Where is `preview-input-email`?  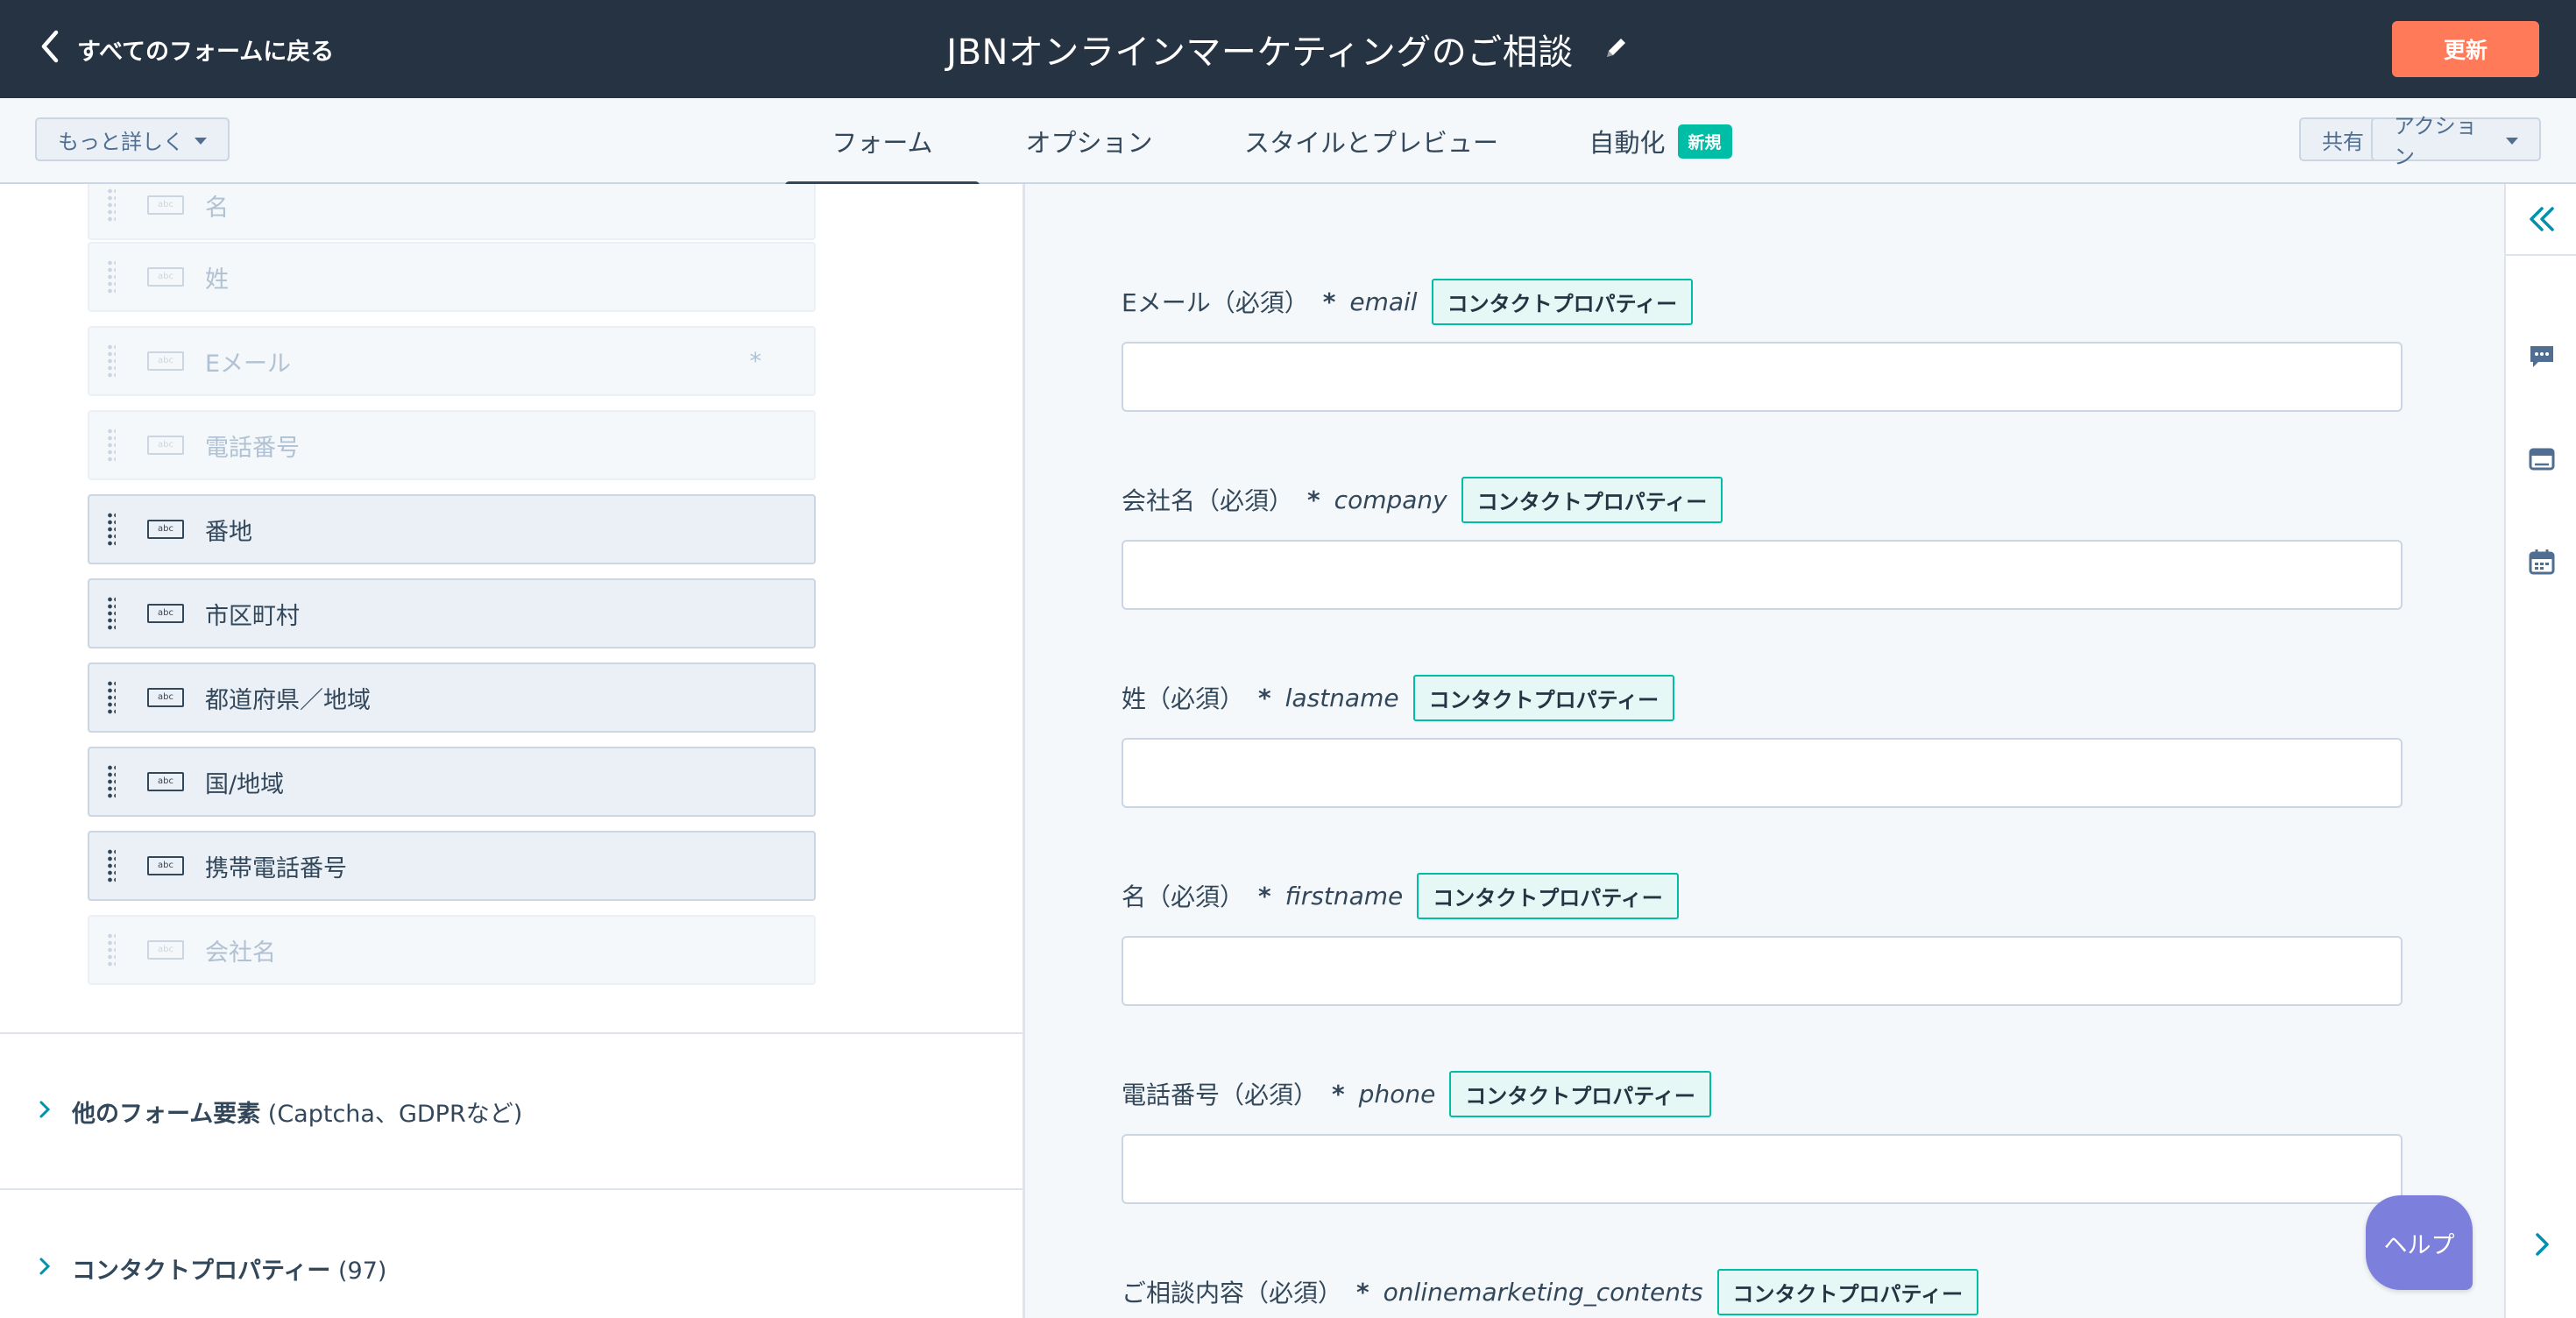 preview-input-email is located at coordinates (1762, 377).